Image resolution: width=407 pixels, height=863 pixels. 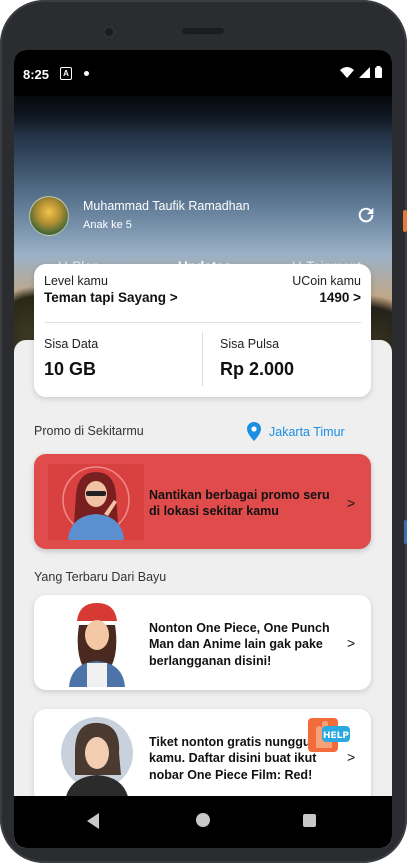 I want to click on profile-name: Muhammad Taufik Ramadhan, so click(x=166, y=206).